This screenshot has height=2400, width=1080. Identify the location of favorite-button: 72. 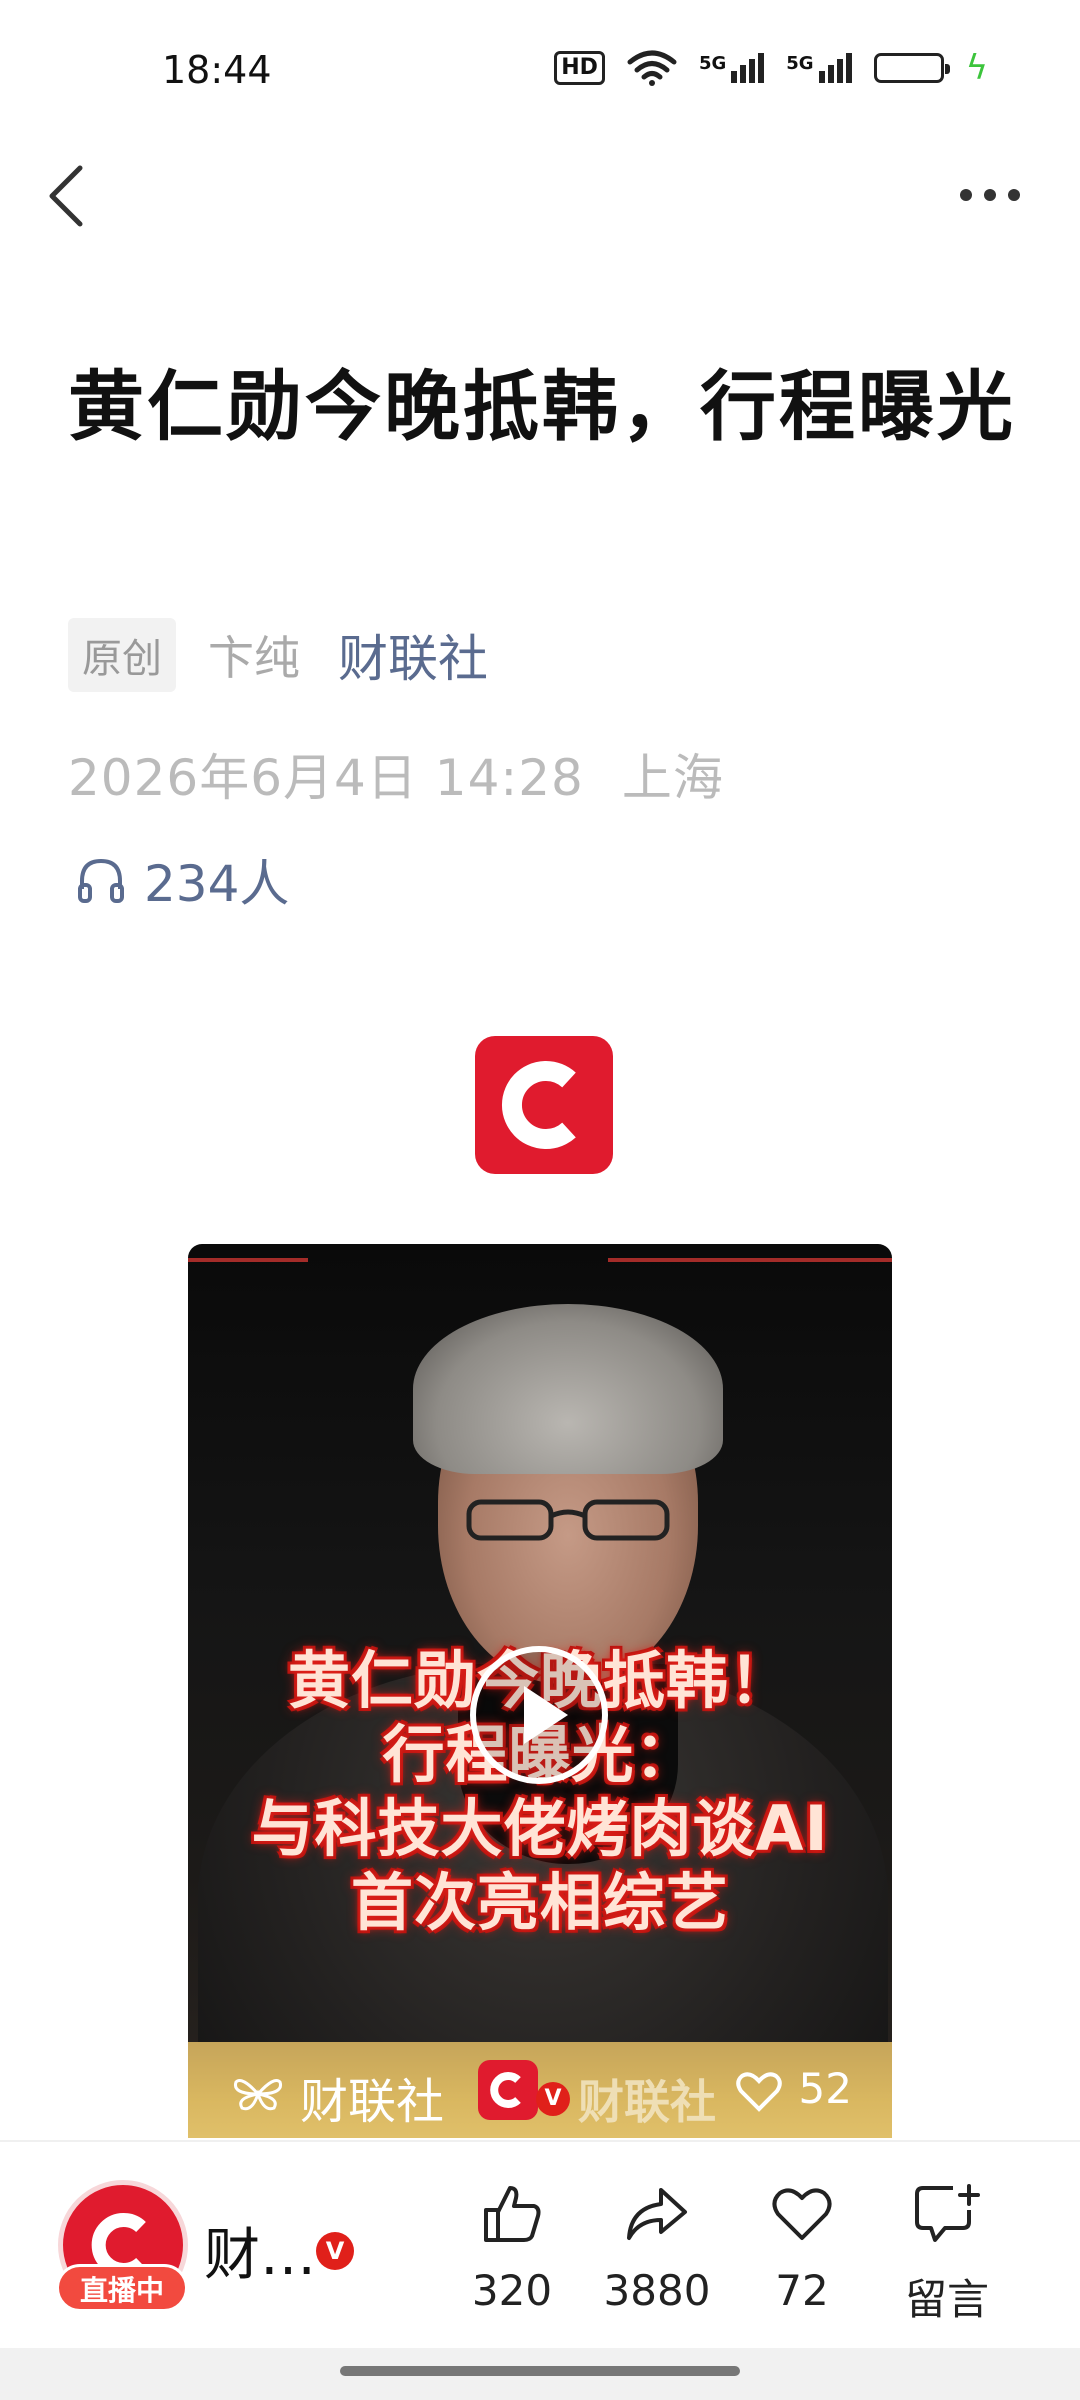
(802, 2248).